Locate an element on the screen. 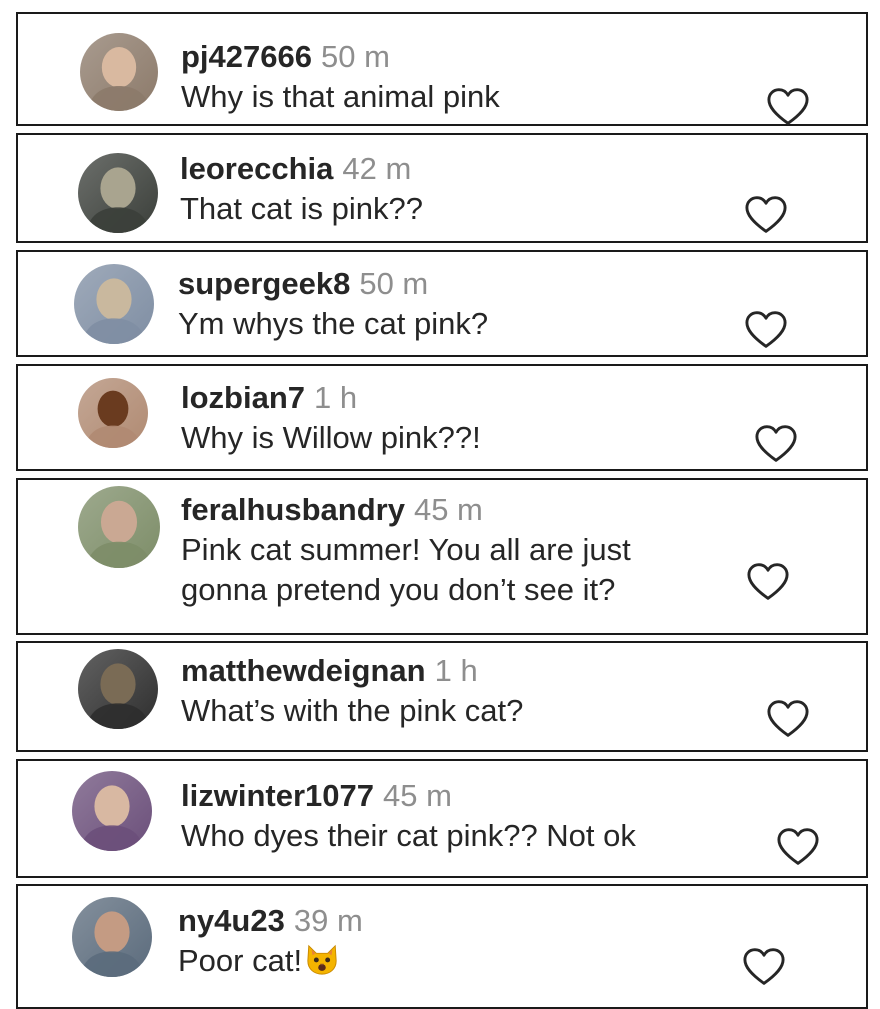  comment-body: leorecchia 42 m That cat is pink?? is located at coordinates (301, 189).